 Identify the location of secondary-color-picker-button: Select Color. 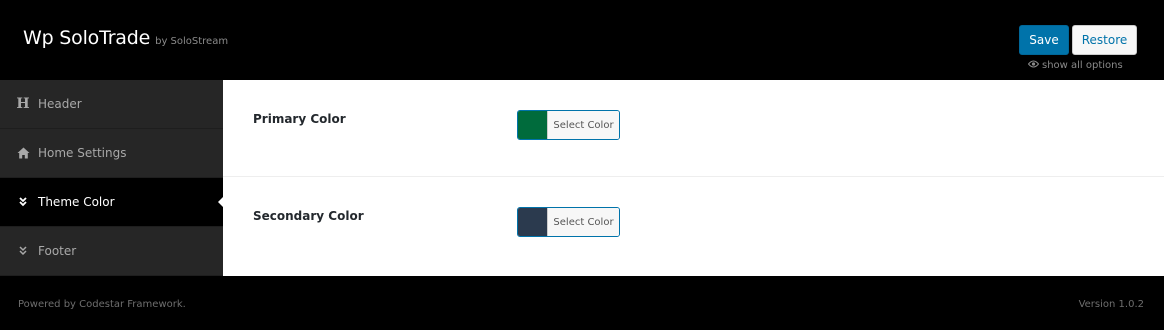
(568, 222).